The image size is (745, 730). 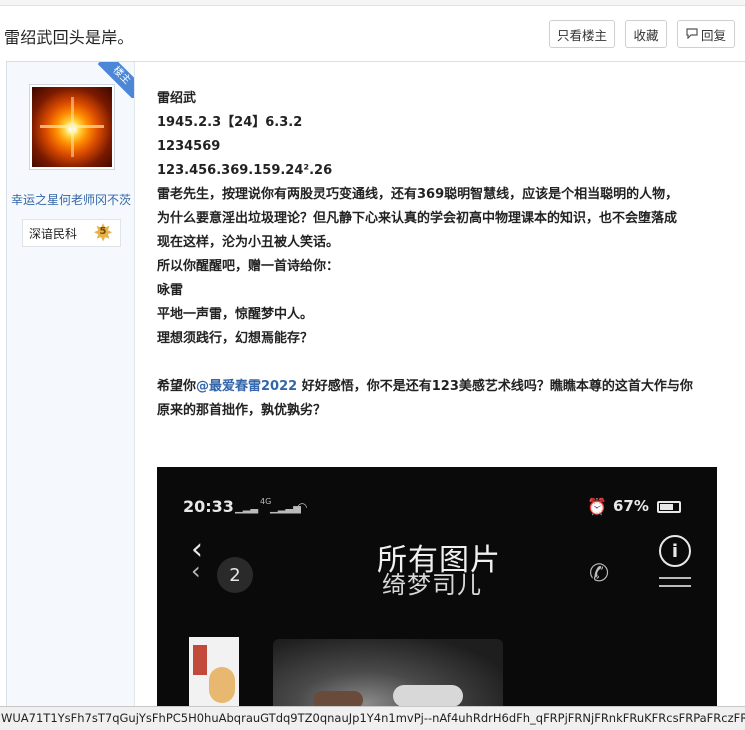 What do you see at coordinates (675, 582) in the screenshot?
I see `menu-icon` at bounding box center [675, 582].